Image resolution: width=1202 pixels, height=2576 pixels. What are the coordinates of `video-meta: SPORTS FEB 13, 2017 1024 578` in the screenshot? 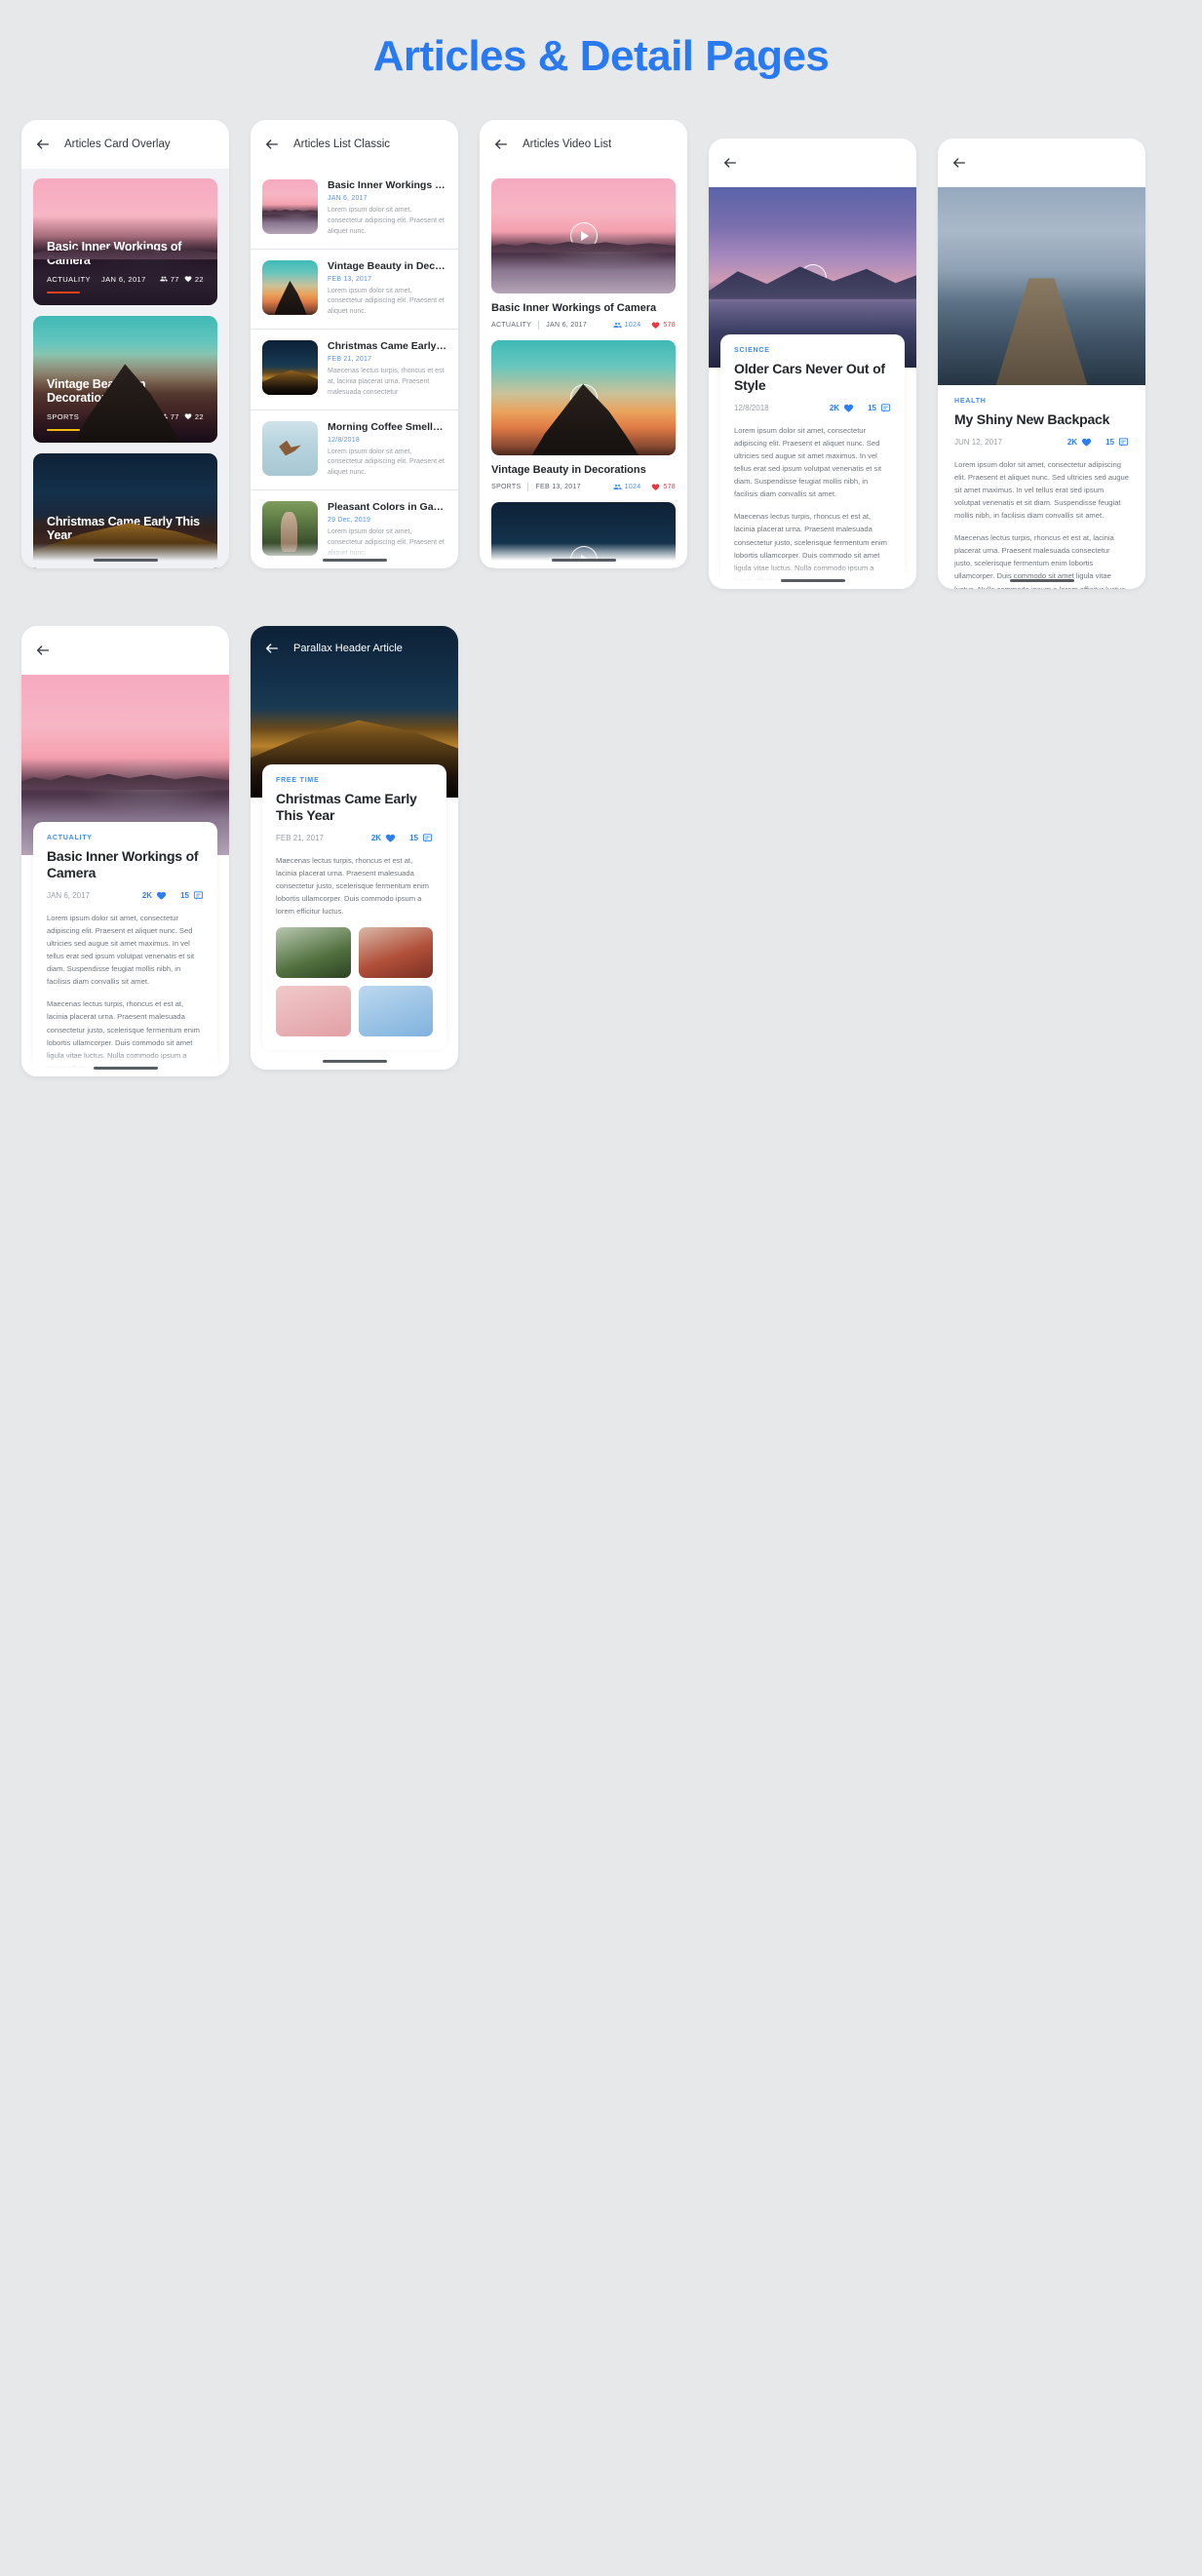 It's located at (583, 492).